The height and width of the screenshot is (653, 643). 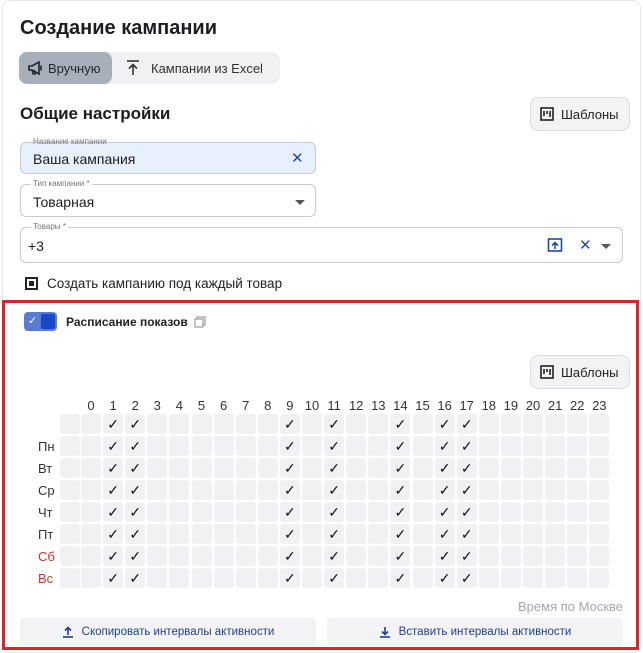 I want to click on schedule-templates-button: Шаблоны, so click(x=580, y=372).